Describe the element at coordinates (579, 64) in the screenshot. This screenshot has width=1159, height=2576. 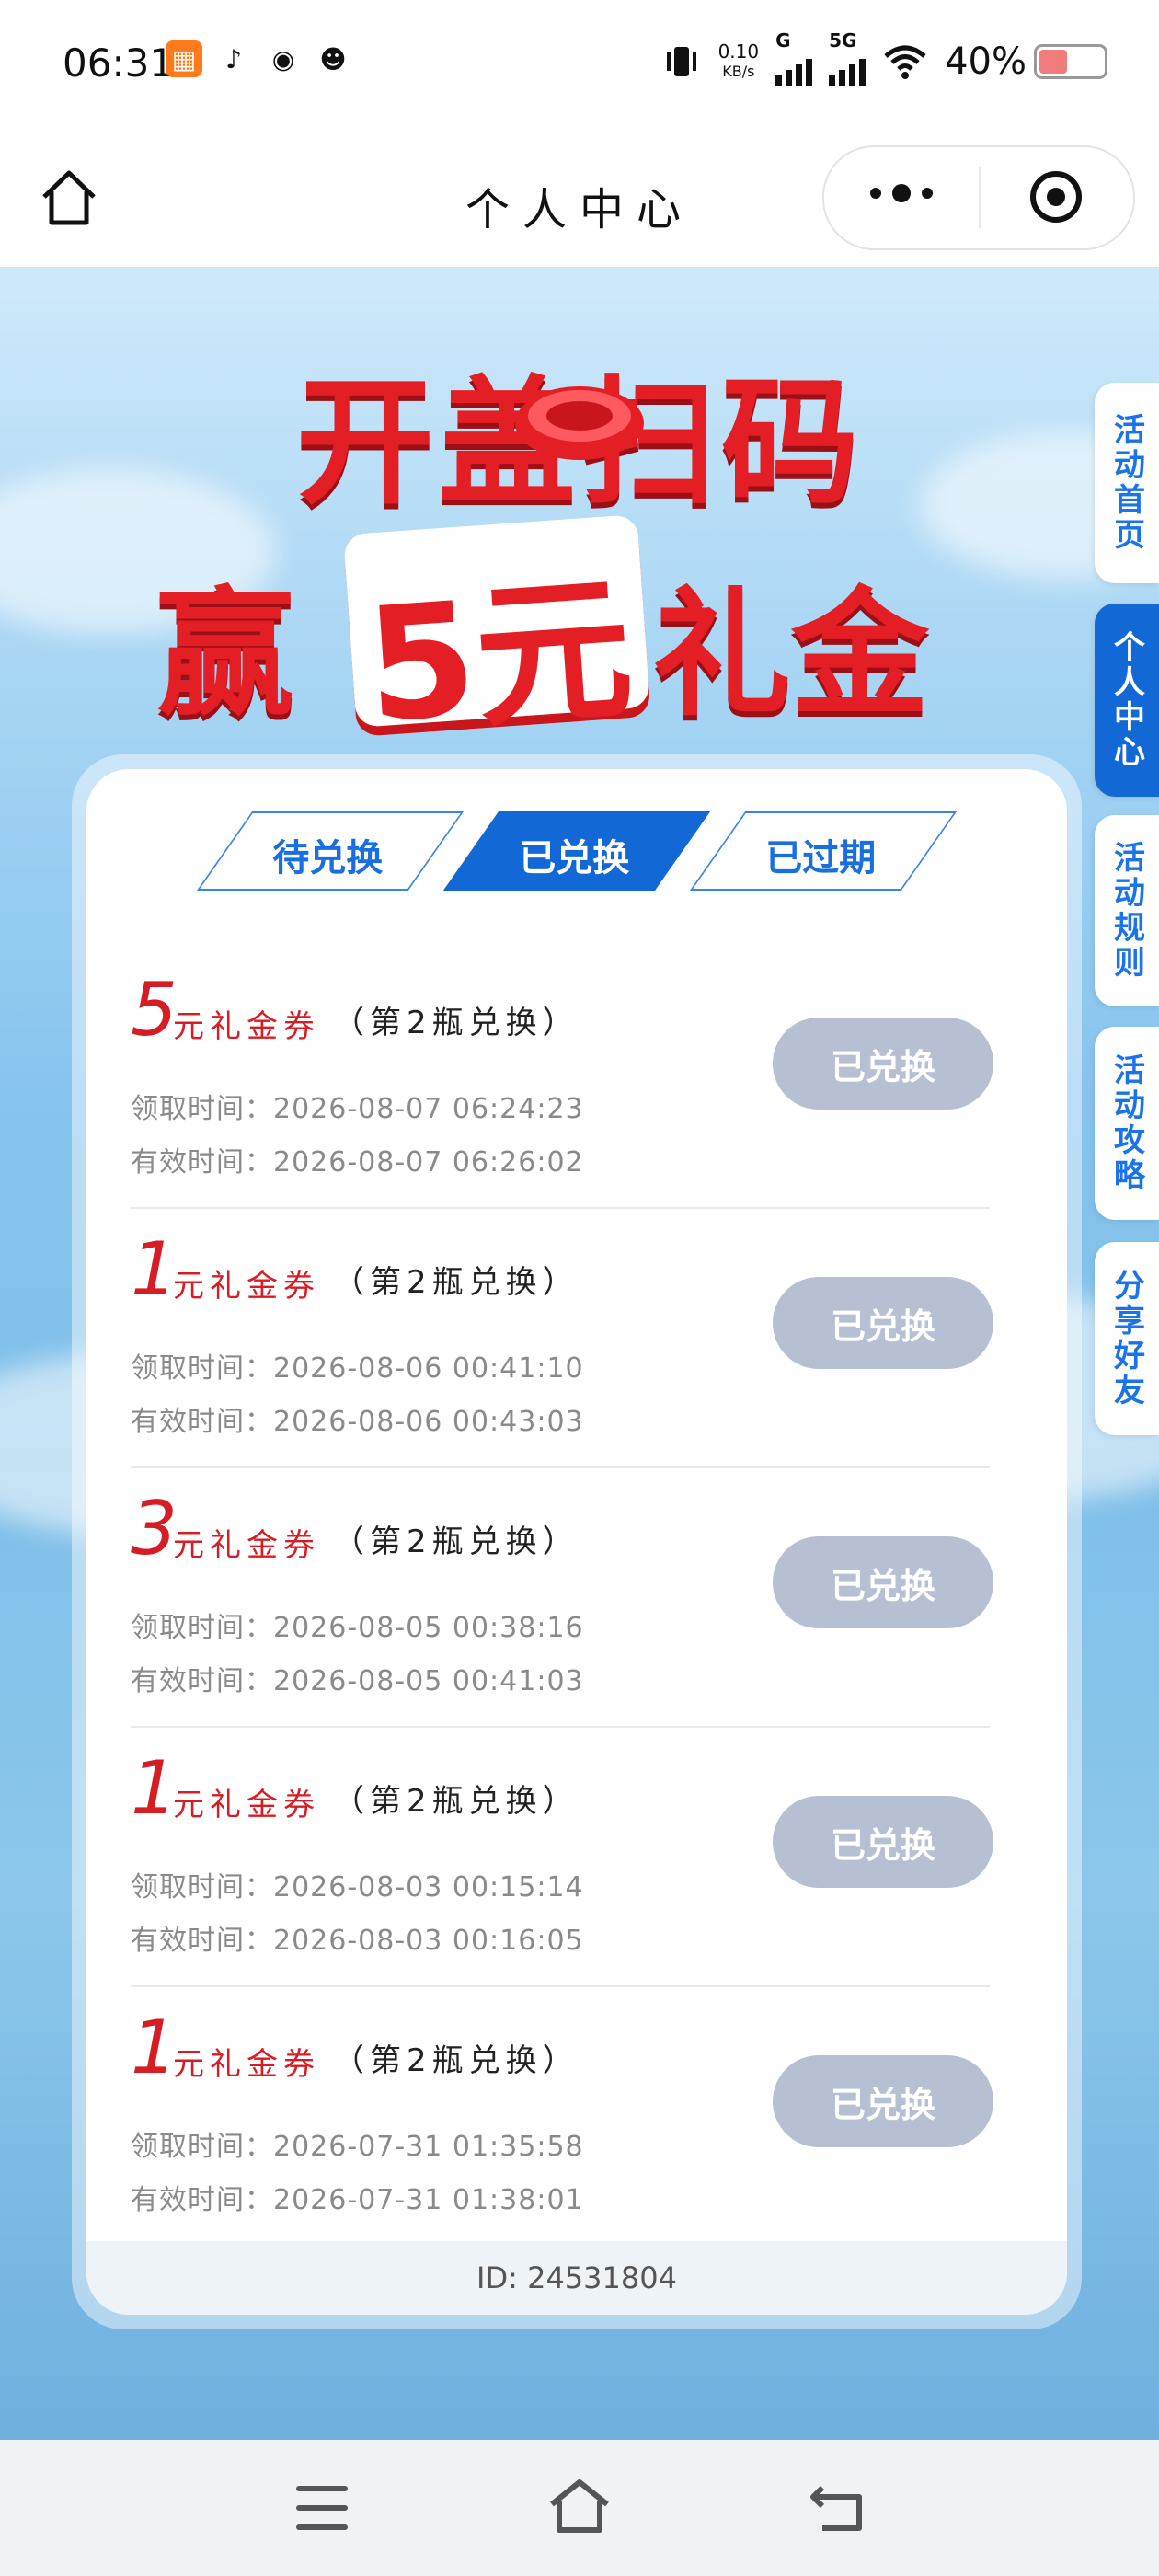
I see `status-bar: 06:31 ▦ ♪ ◉ ☻ 0.10 KB/s G 5G 40%` at that location.